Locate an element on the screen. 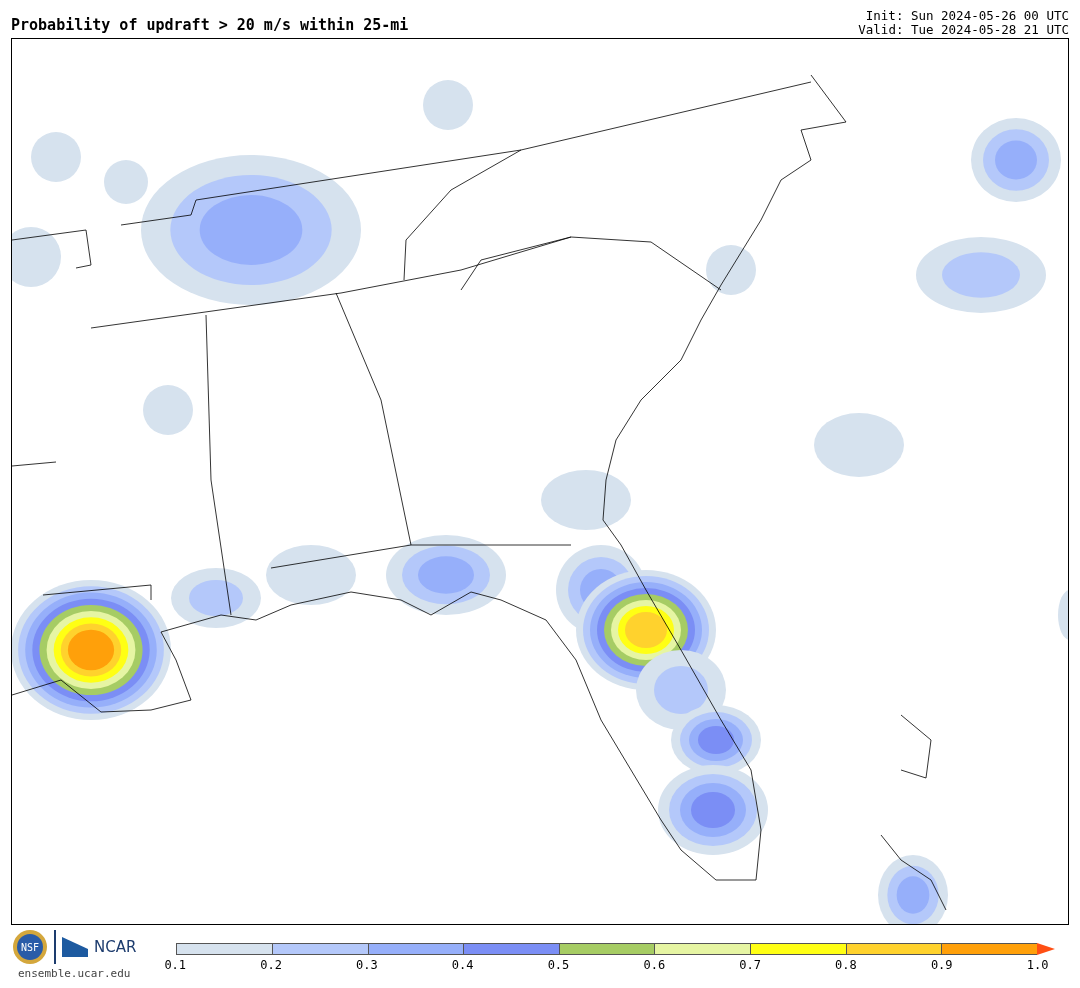 The image size is (1080, 988). tick-label: 0.9 is located at coordinates (941, 965).